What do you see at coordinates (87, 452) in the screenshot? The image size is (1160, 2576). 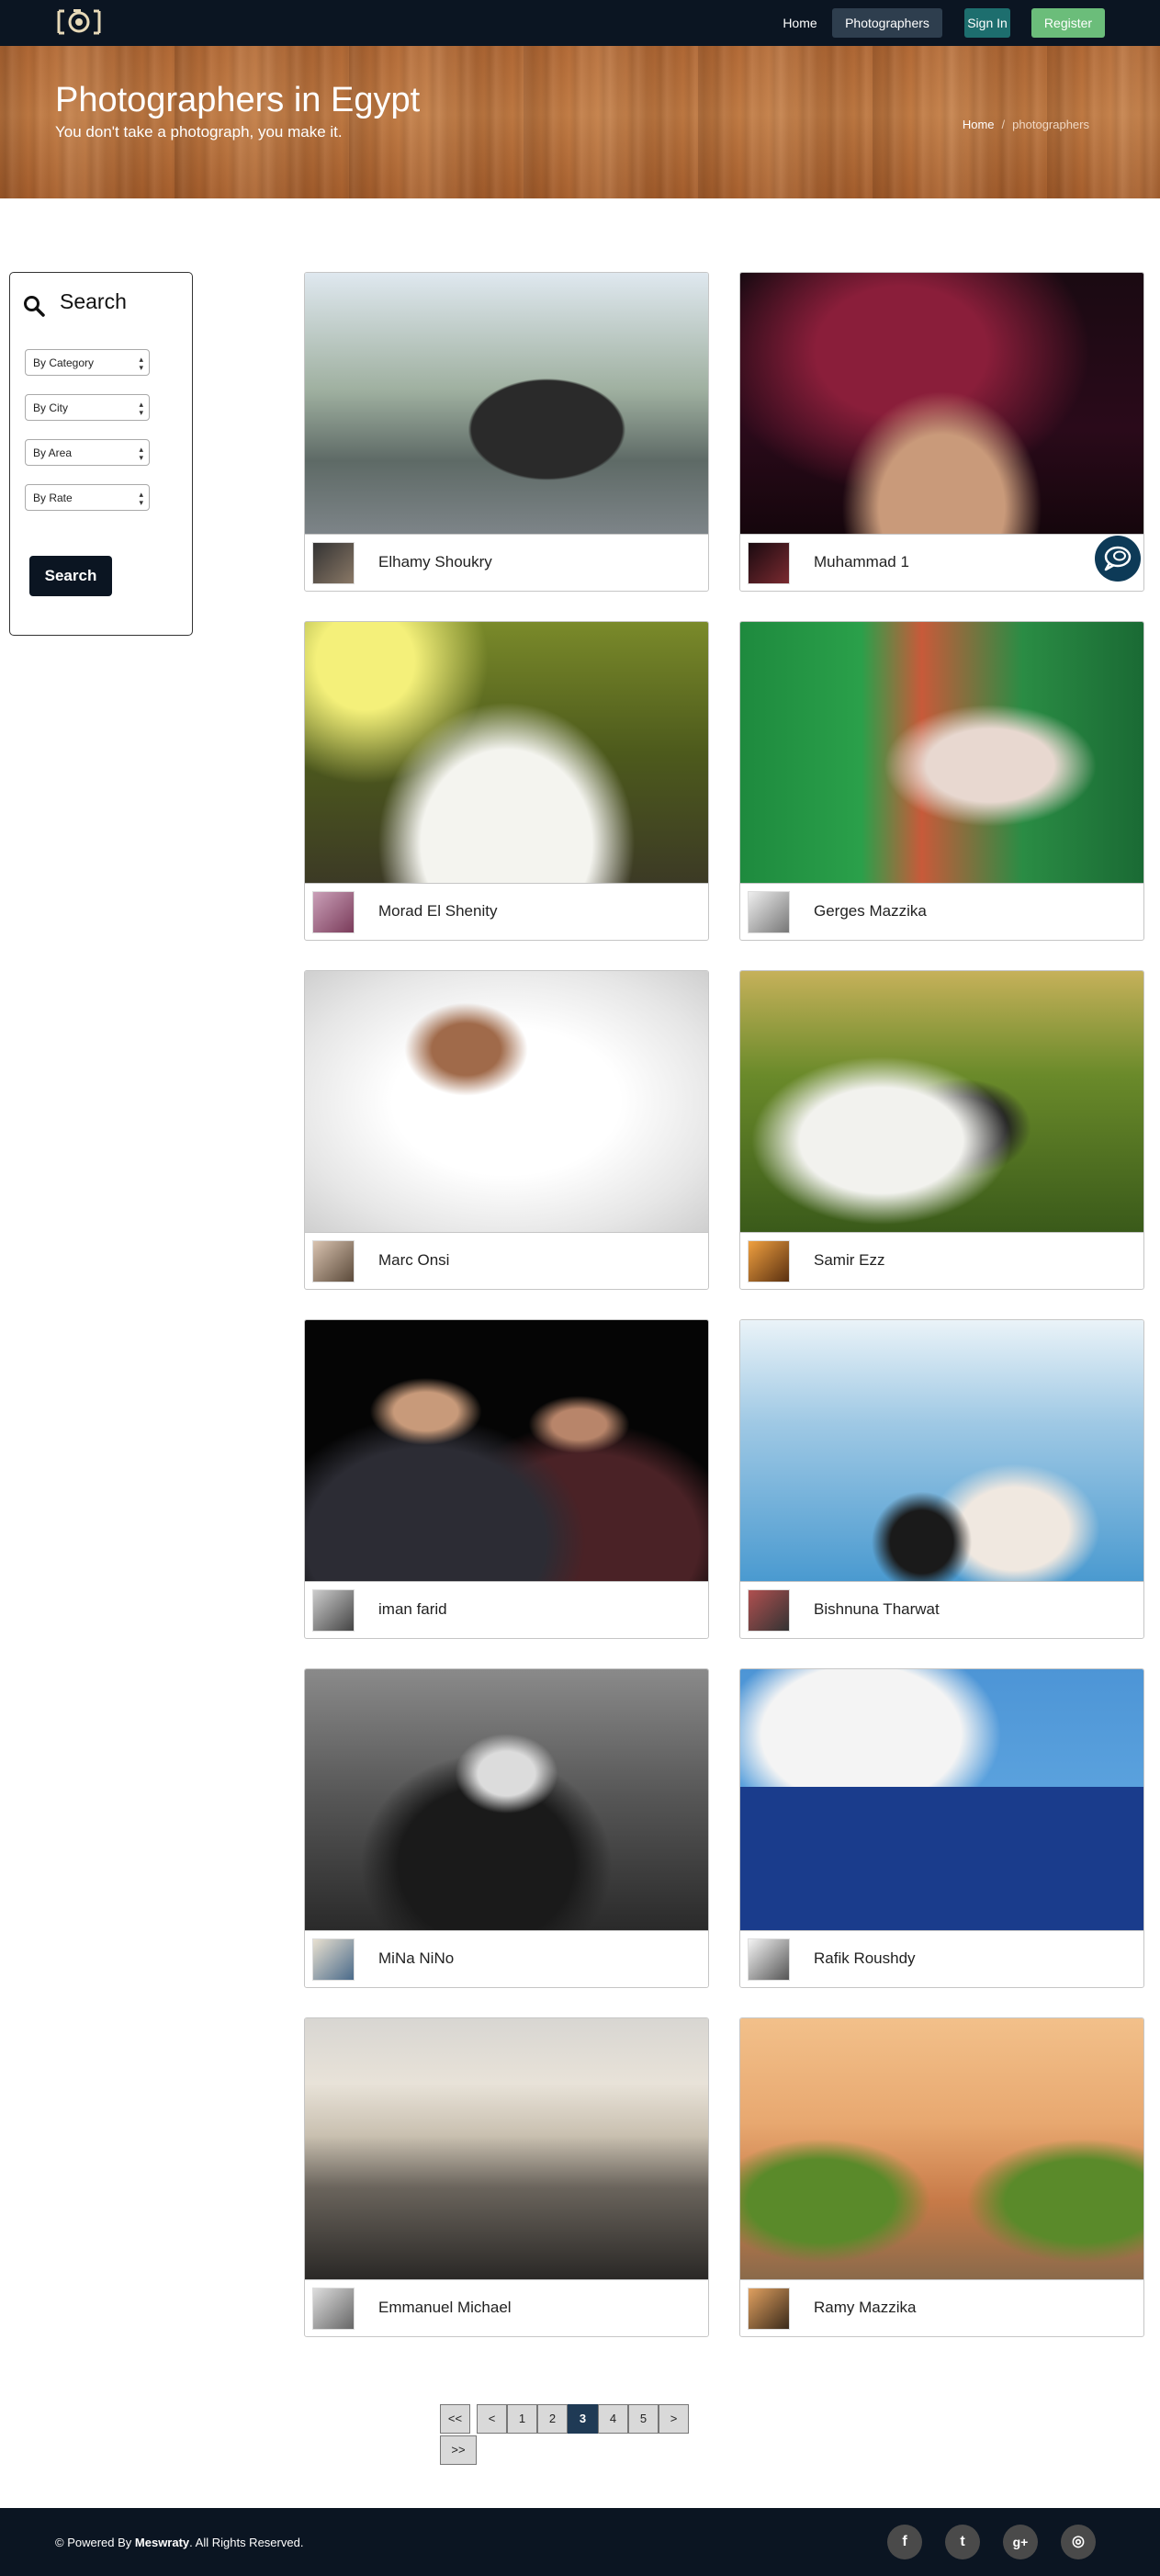 I see `area-select: By Area ▴ ▾` at bounding box center [87, 452].